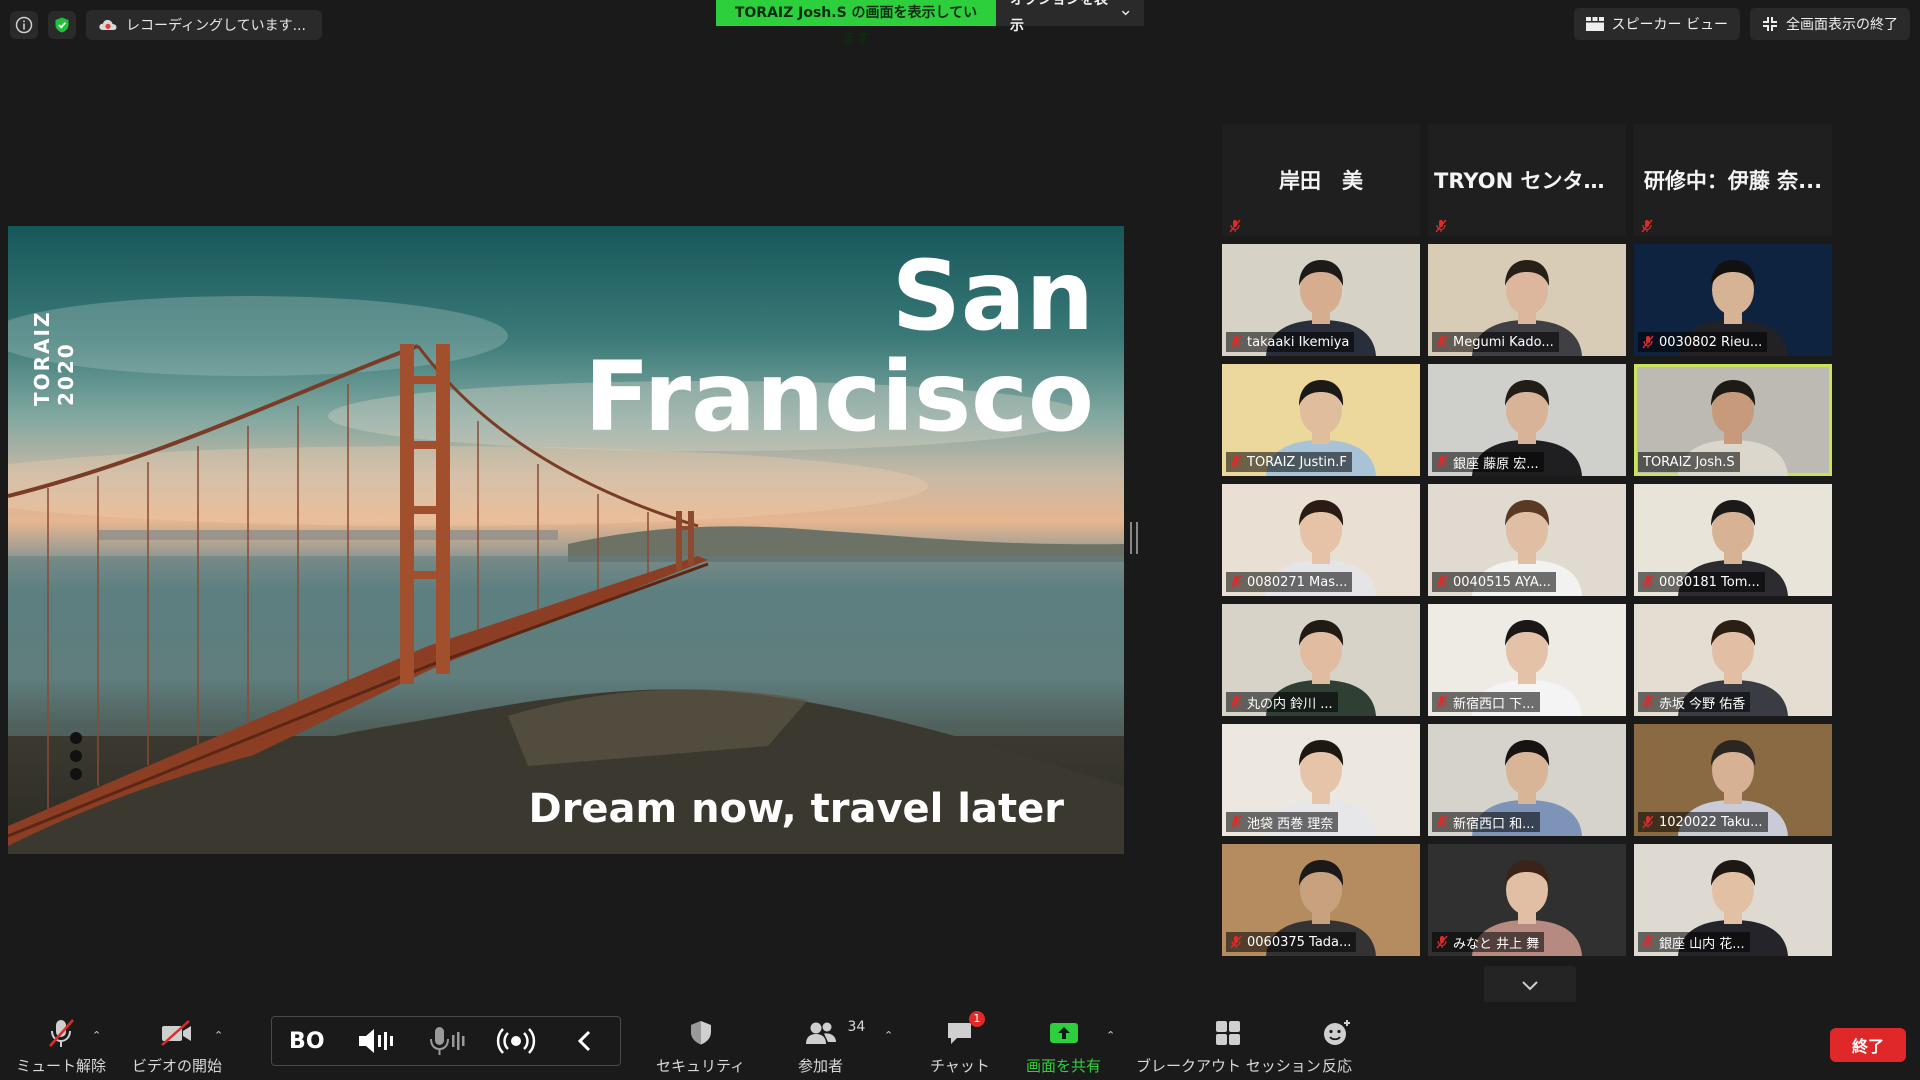 The height and width of the screenshot is (1080, 1920). I want to click on share-screen-icon, so click(1063, 1033).